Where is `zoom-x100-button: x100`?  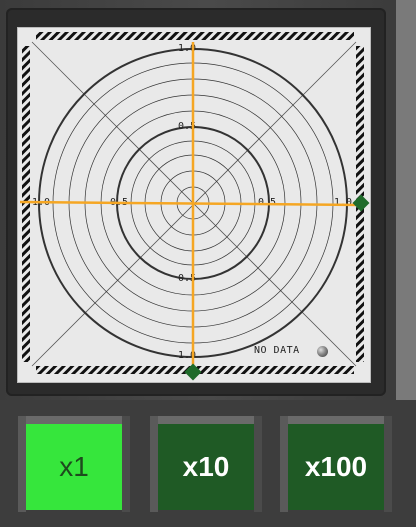
zoom-x100-button: x100 is located at coordinates (336, 462).